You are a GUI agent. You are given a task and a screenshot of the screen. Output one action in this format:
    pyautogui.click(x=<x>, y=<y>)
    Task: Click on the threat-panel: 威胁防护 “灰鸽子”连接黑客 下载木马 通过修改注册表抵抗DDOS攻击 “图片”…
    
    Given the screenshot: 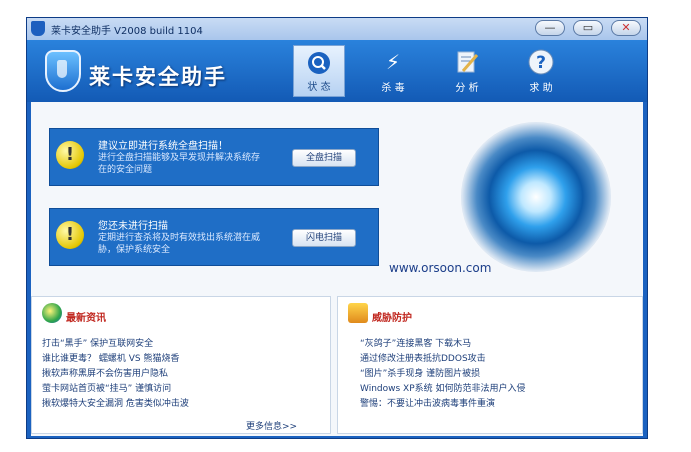 What is the action you would take?
    pyautogui.click(x=490, y=365)
    